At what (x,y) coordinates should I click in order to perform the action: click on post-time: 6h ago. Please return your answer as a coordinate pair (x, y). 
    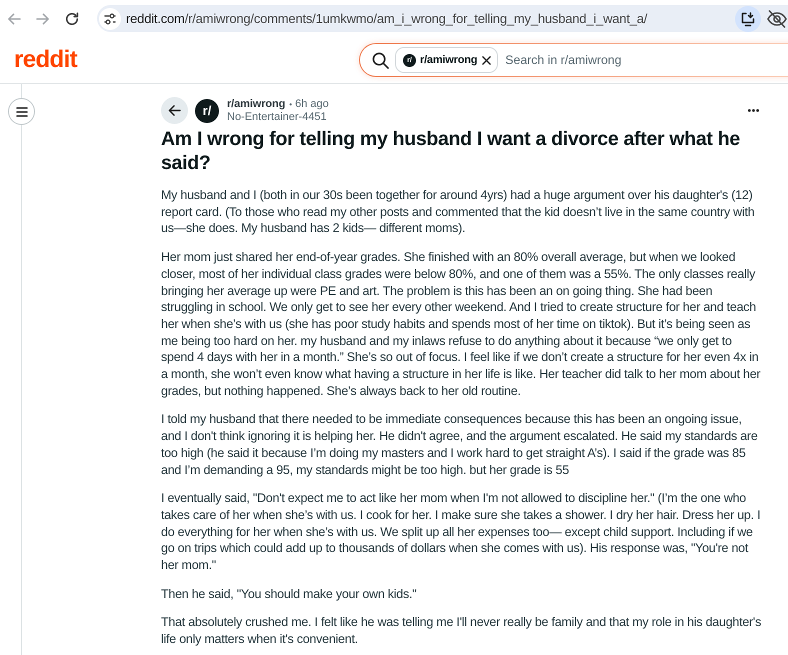
    Looking at the image, I should click on (312, 104).